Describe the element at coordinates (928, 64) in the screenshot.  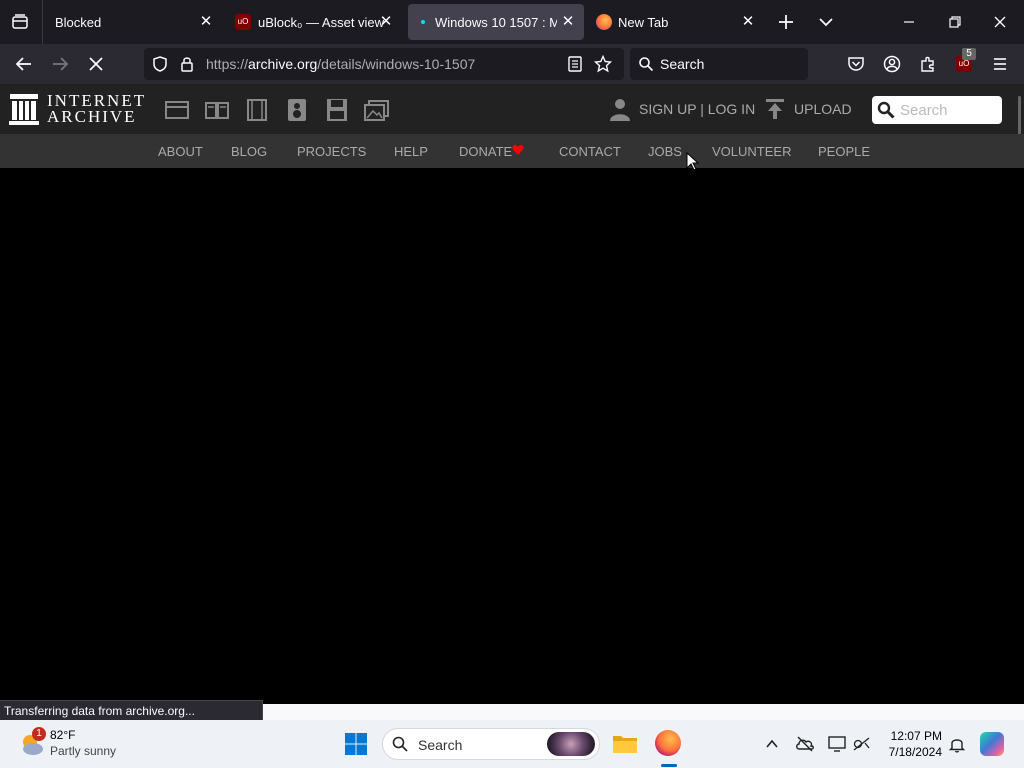
I see `puzzle-icon` at that location.